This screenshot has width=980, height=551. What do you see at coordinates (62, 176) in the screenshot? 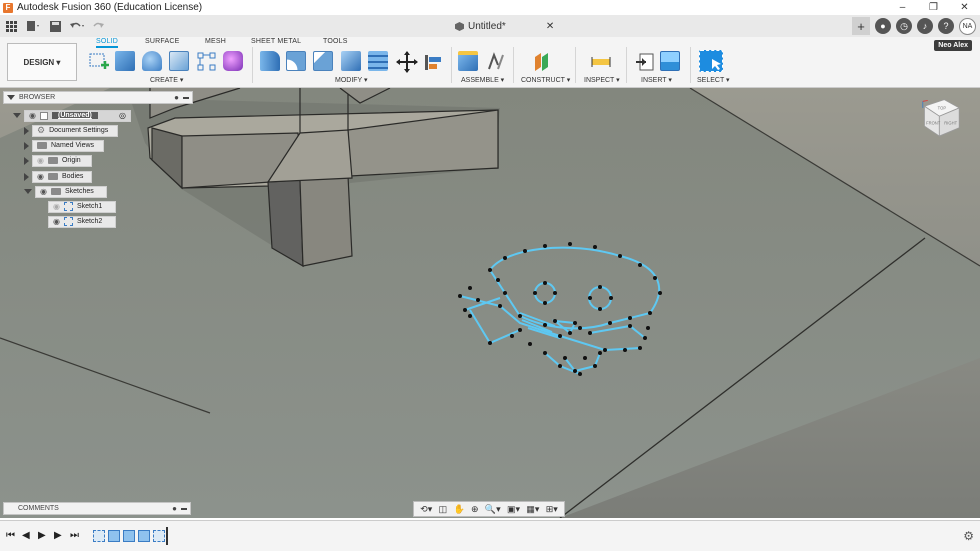
I see `bodies-node: ◉ Bodies` at bounding box center [62, 176].